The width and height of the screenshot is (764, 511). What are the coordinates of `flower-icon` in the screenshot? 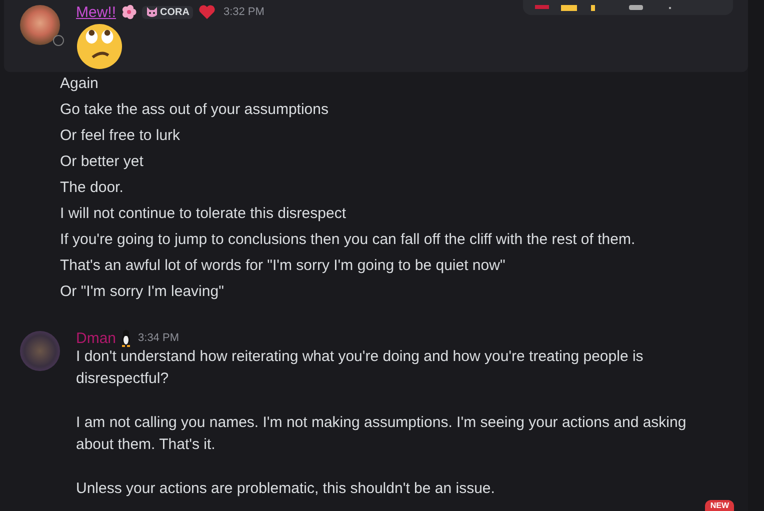 It's located at (129, 12).